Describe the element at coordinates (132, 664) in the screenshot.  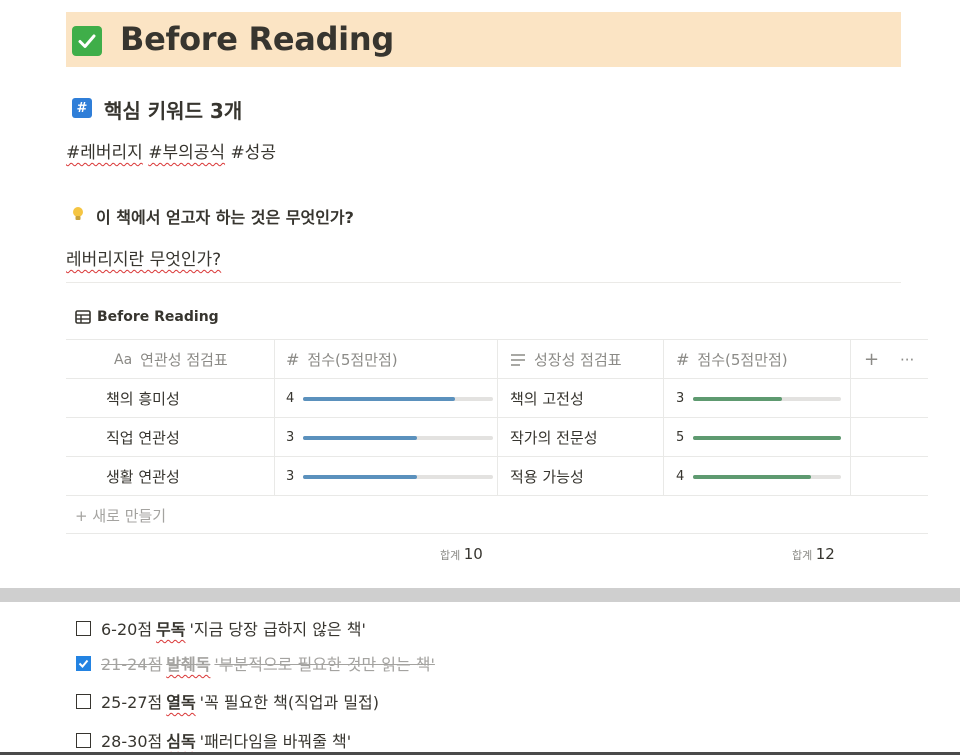
I see `score-range: 21-24점` at that location.